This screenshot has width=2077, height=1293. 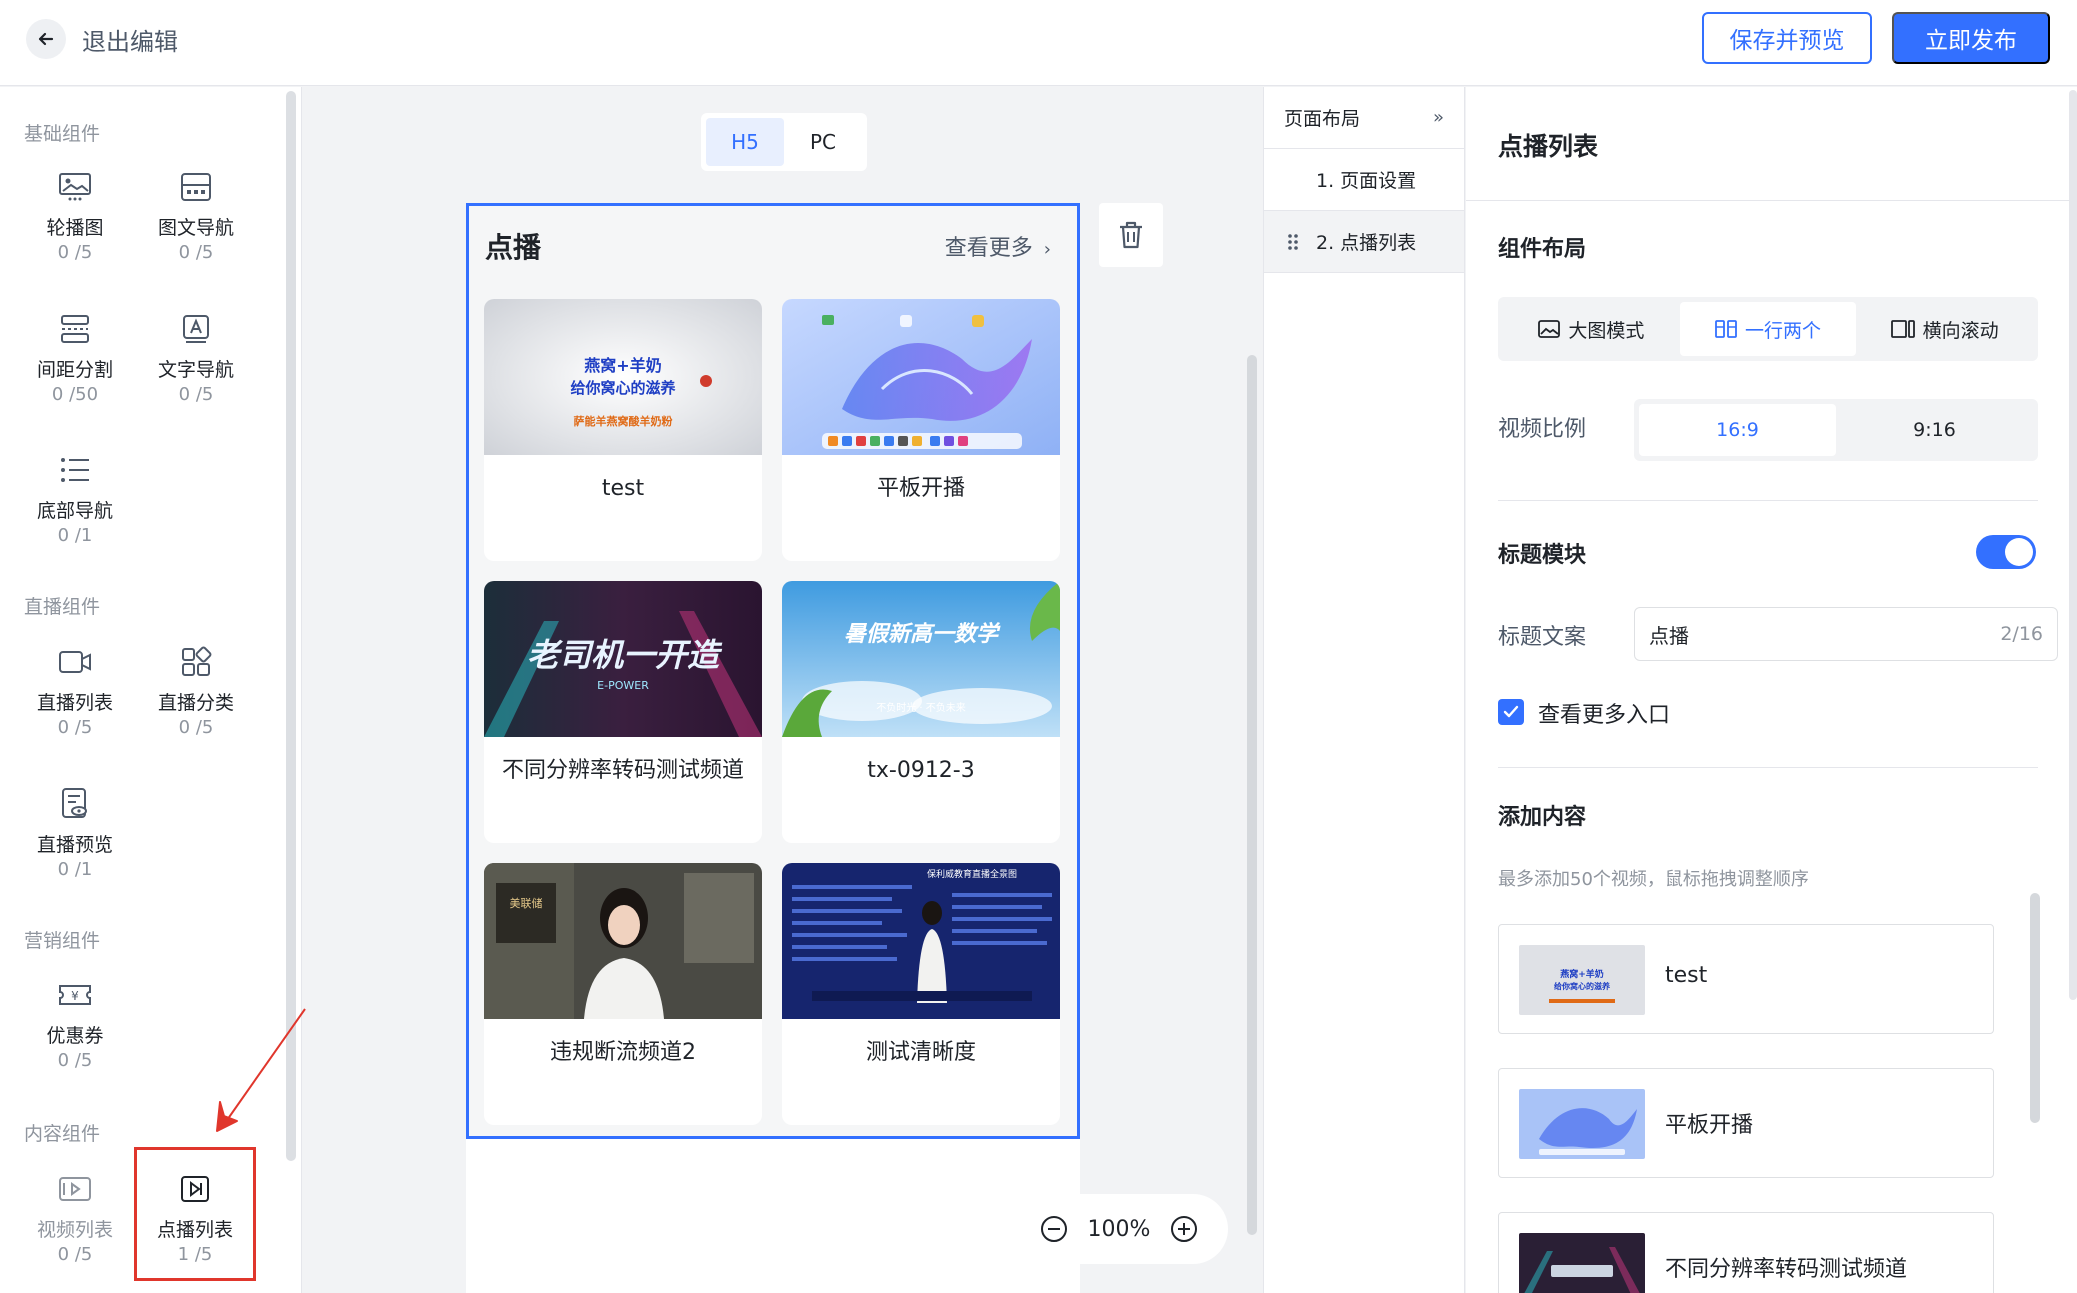 I want to click on component-live-list: 直播列表 0 /5, so click(x=75, y=690).